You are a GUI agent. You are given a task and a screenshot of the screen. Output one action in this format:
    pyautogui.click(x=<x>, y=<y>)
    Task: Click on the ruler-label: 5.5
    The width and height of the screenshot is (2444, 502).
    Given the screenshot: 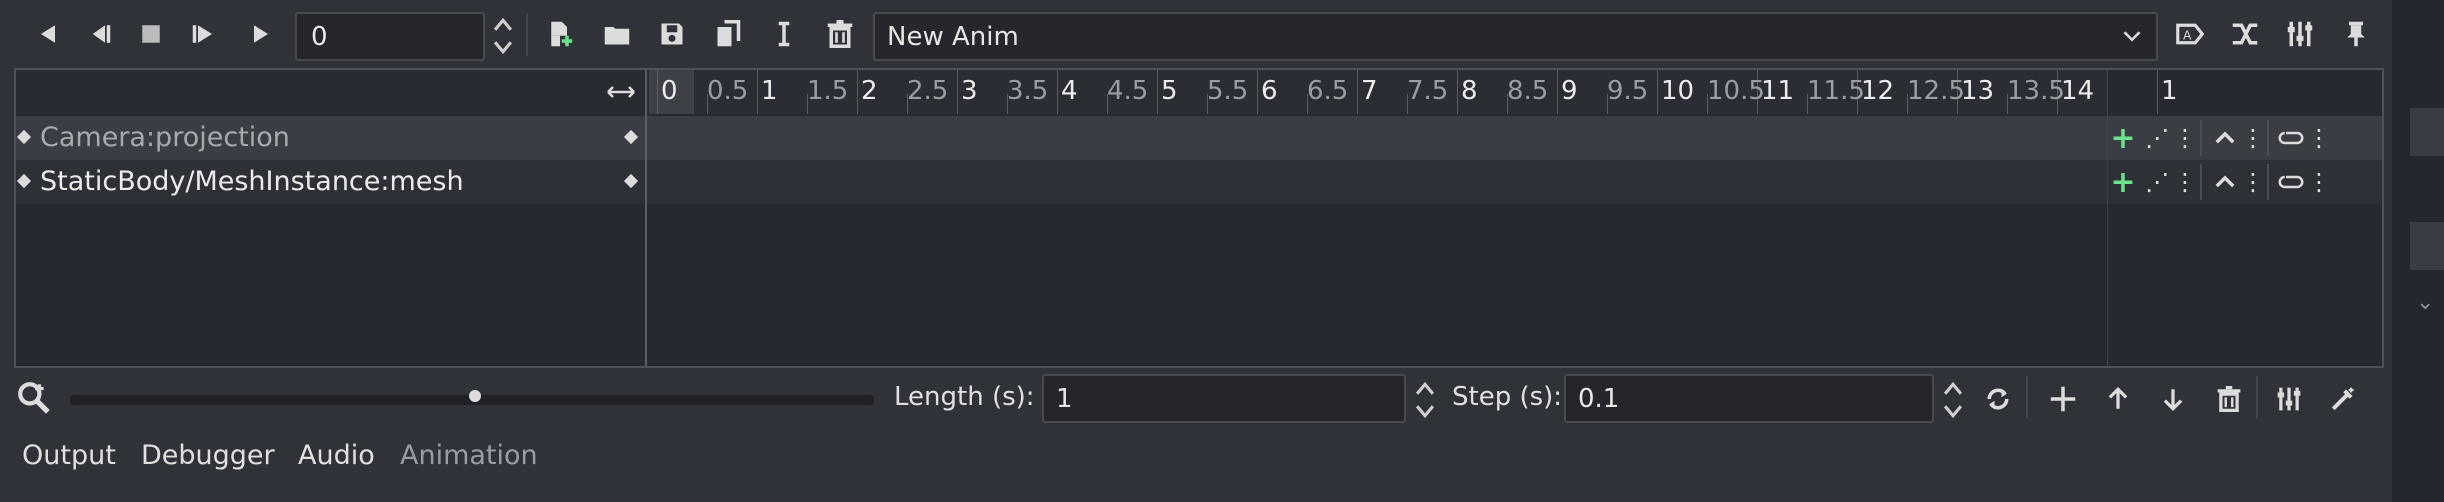 What is the action you would take?
    pyautogui.click(x=1228, y=91)
    